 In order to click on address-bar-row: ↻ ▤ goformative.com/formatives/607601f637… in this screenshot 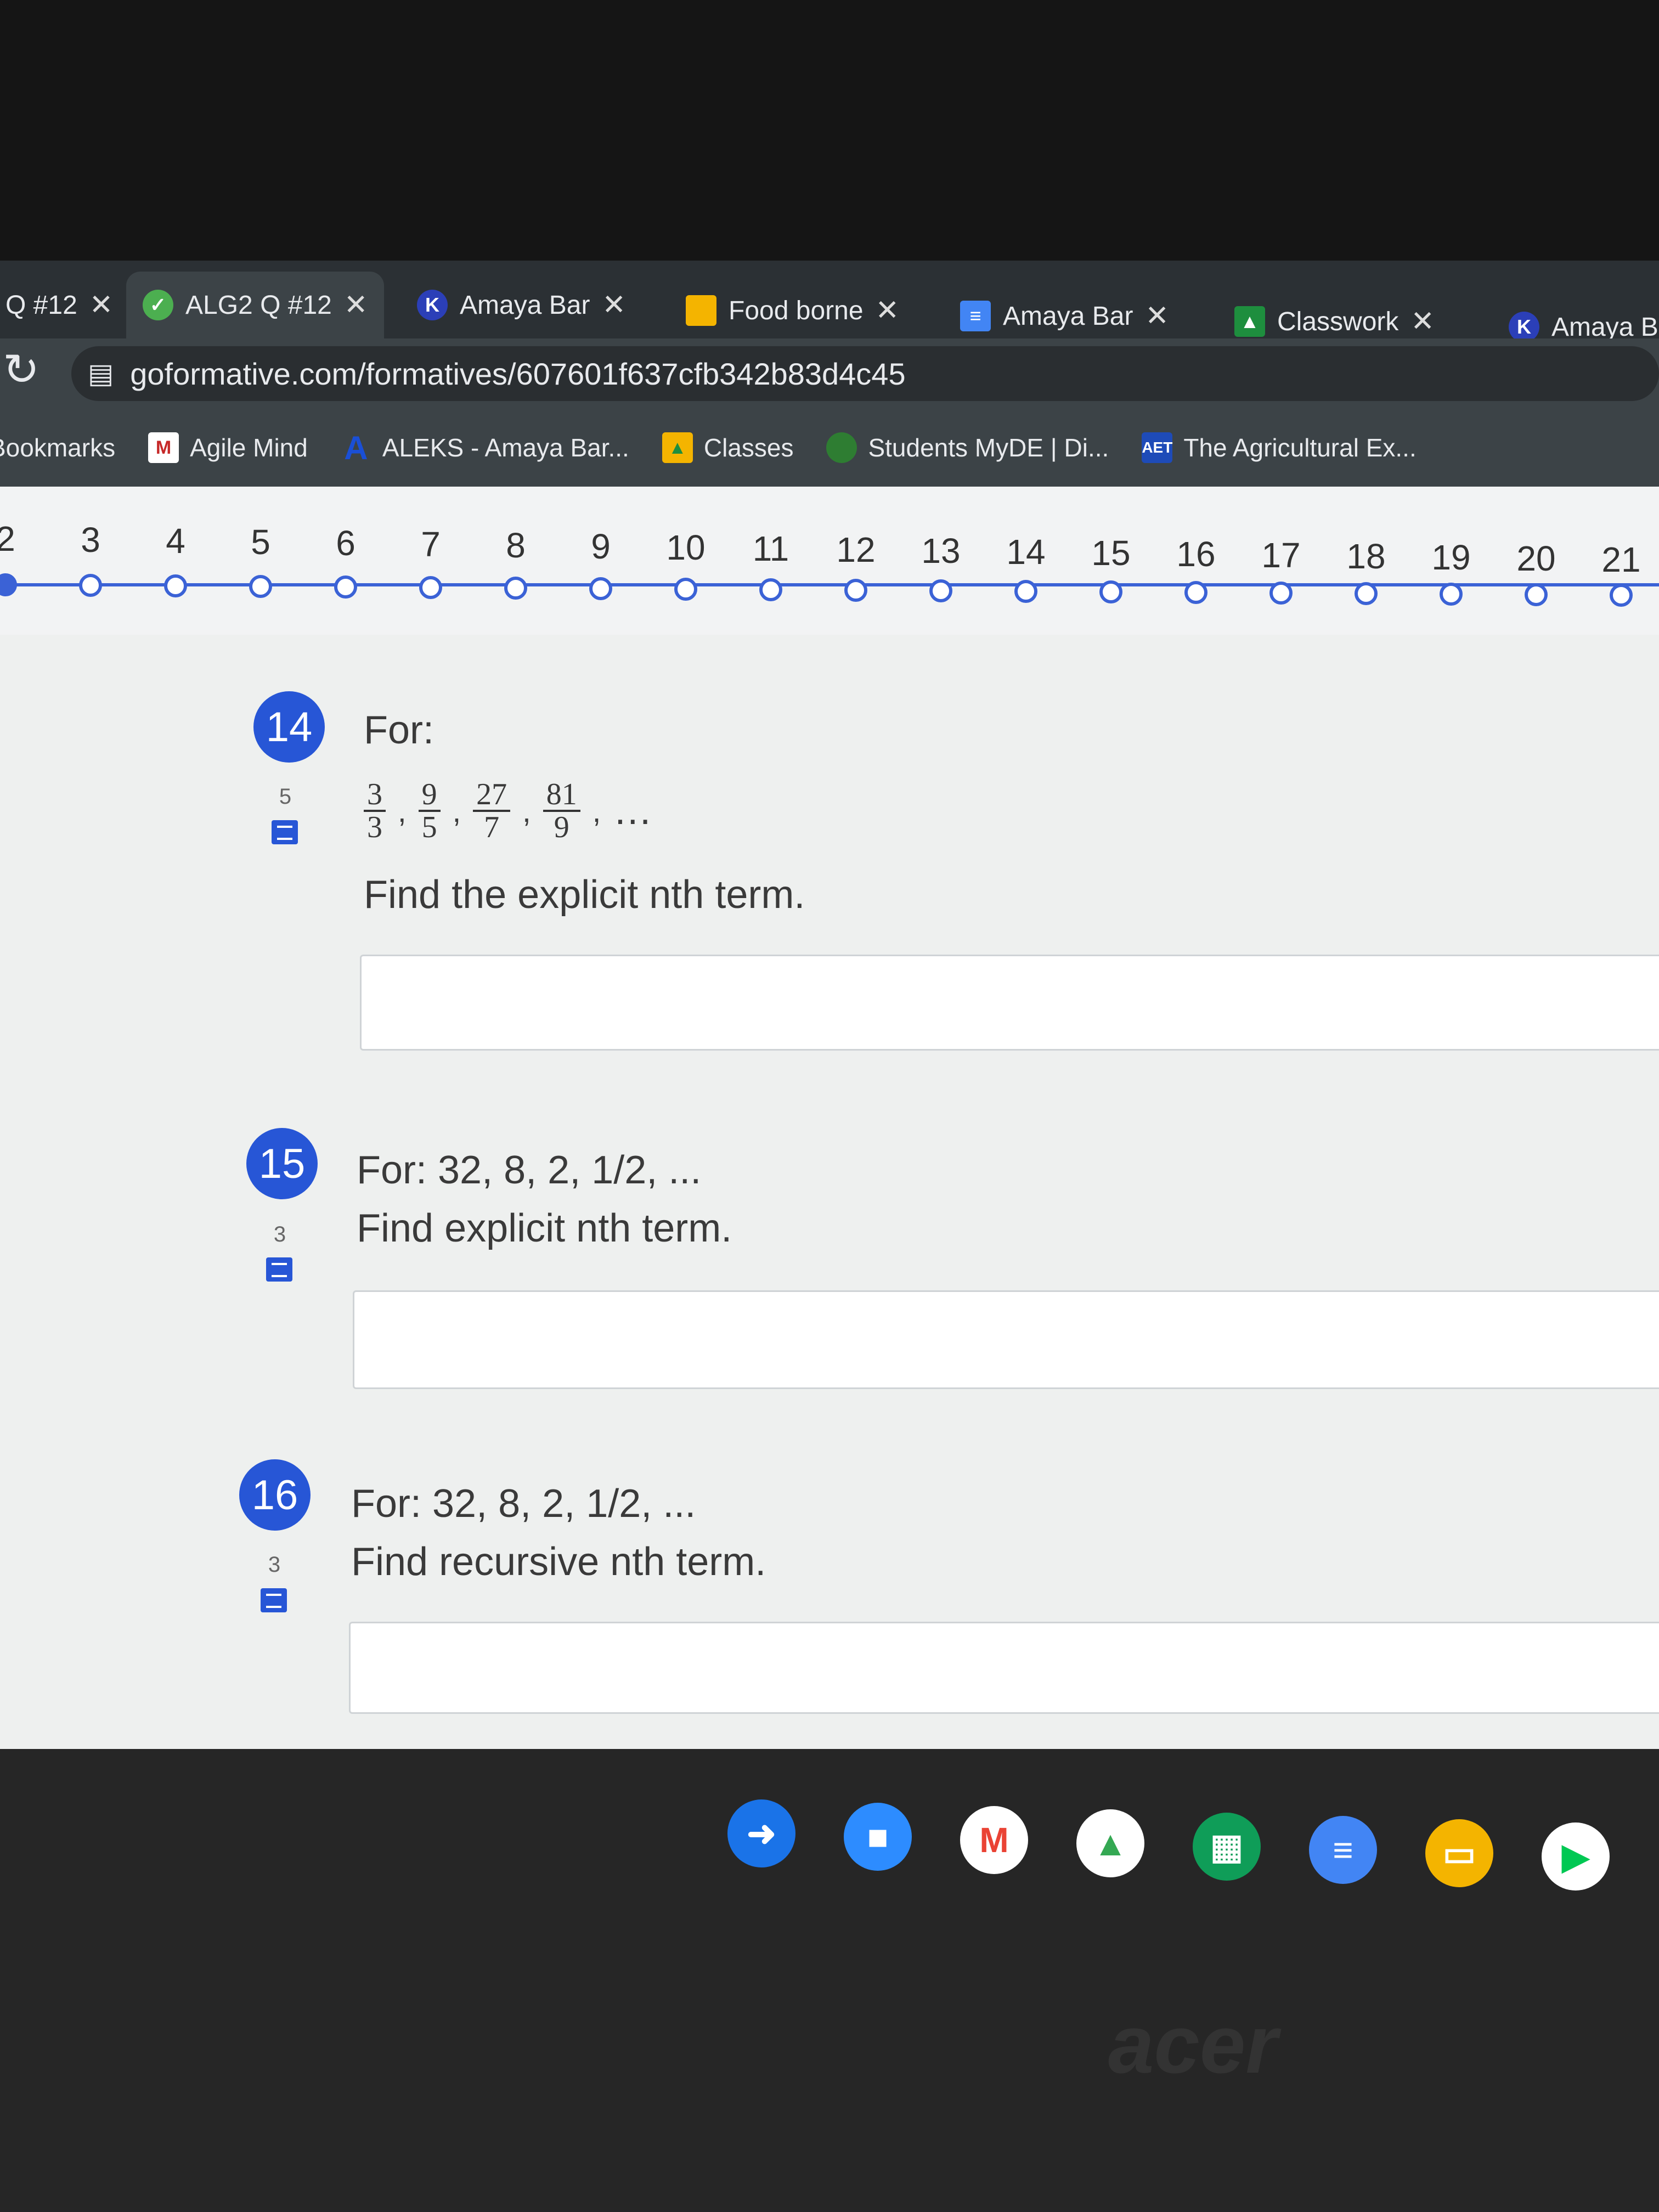, I will do `click(830, 374)`.